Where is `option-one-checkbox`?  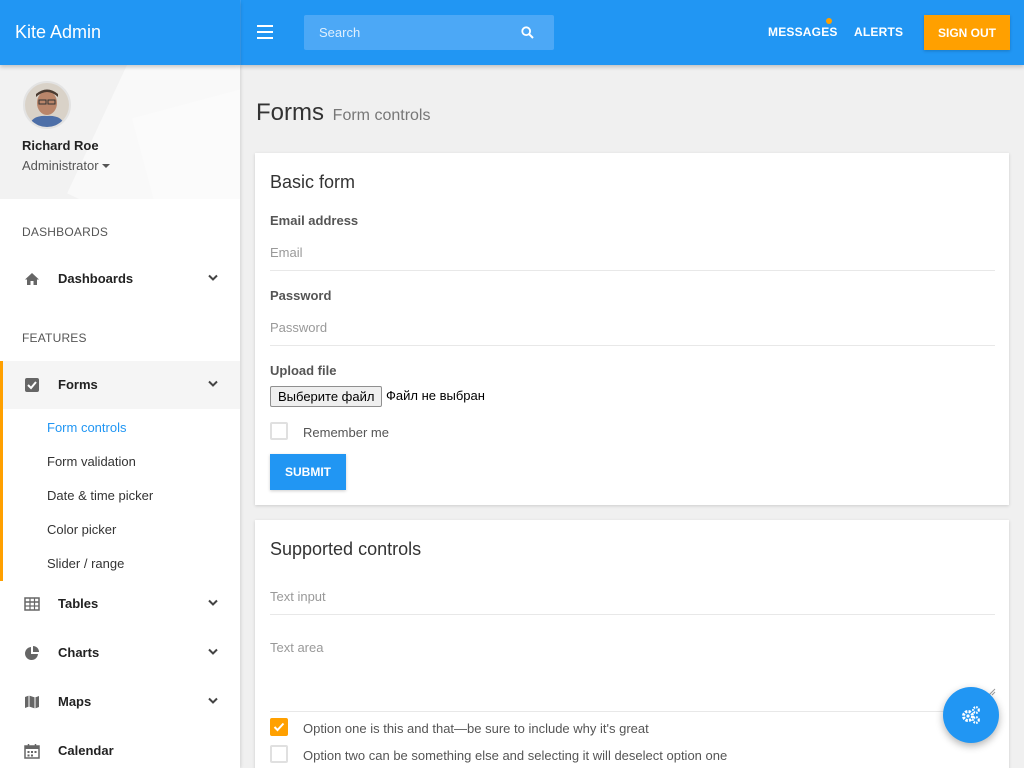
option-one-checkbox is located at coordinates (279, 727).